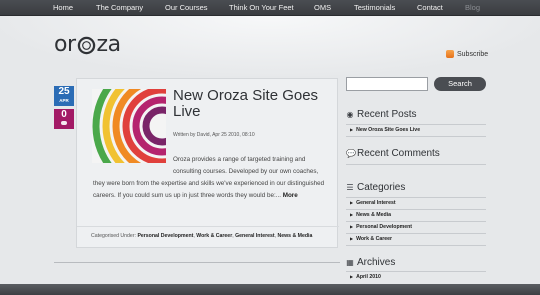  I want to click on archives-heading: ▦ Archives, so click(370, 262).